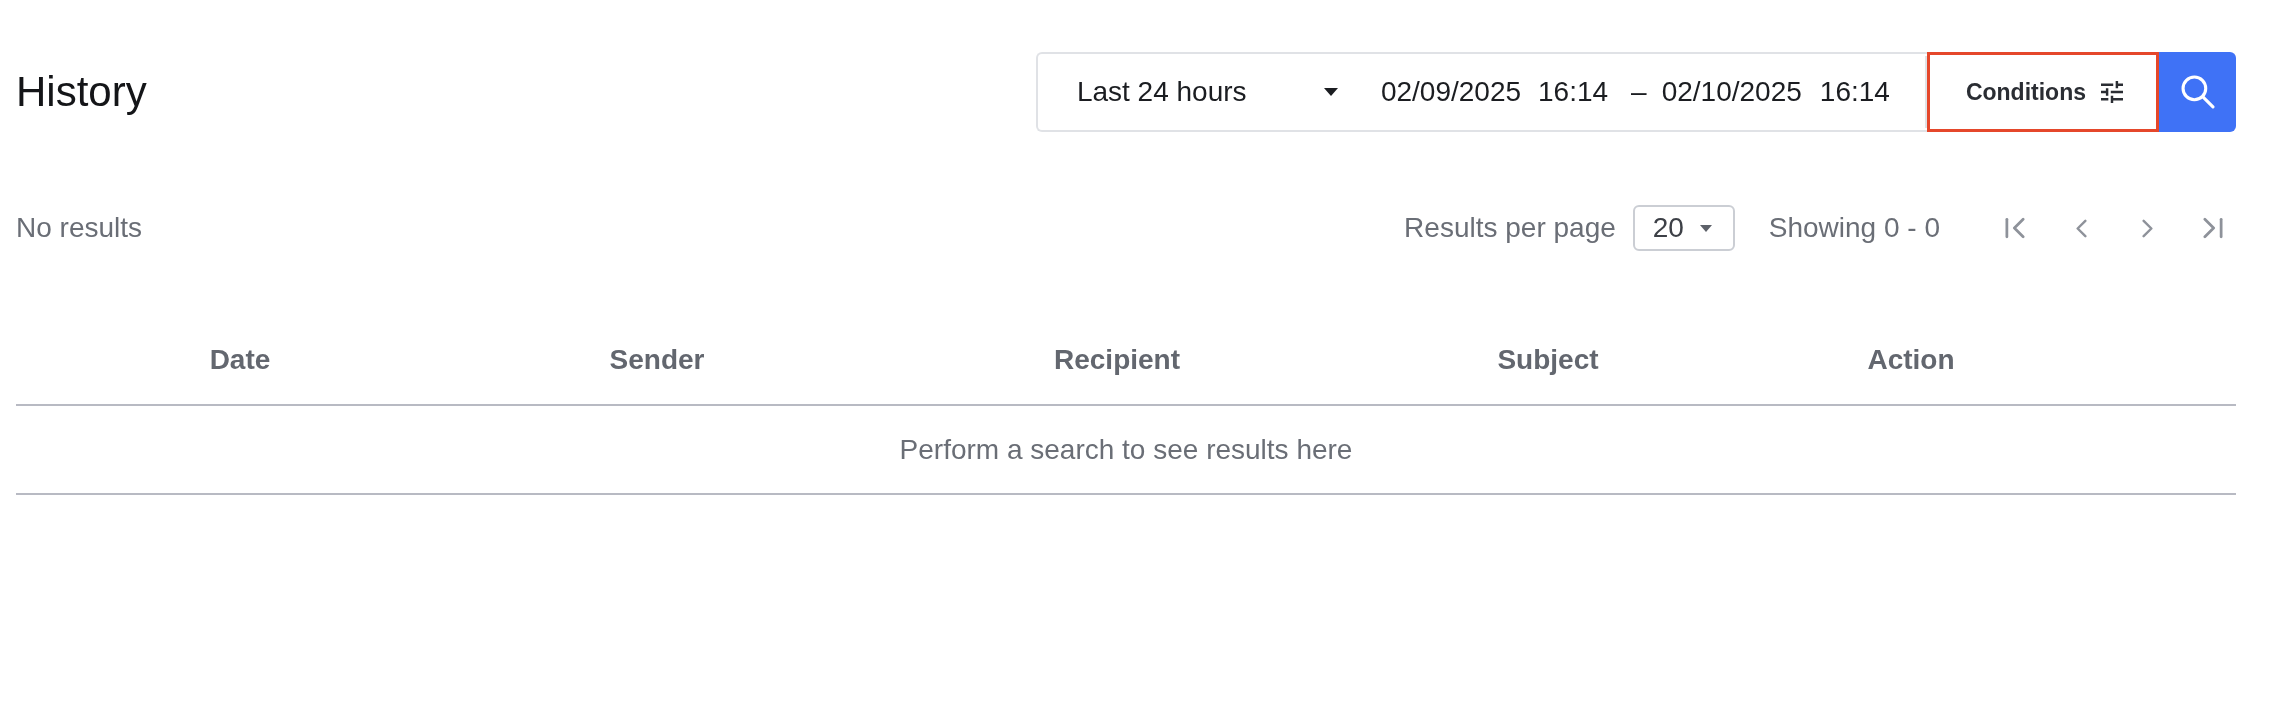  I want to click on chevron-right-icon, so click(2147, 228).